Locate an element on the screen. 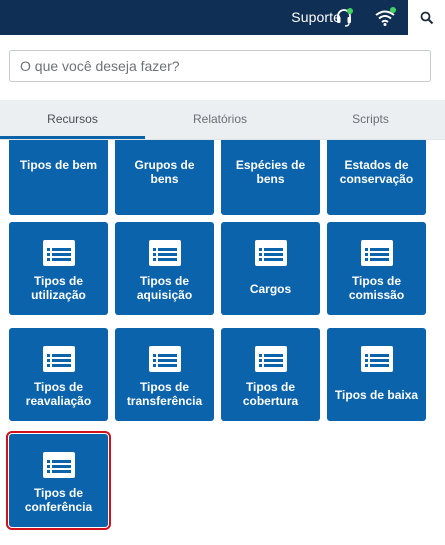 This screenshot has width=445, height=545. search-icon is located at coordinates (426, 17).